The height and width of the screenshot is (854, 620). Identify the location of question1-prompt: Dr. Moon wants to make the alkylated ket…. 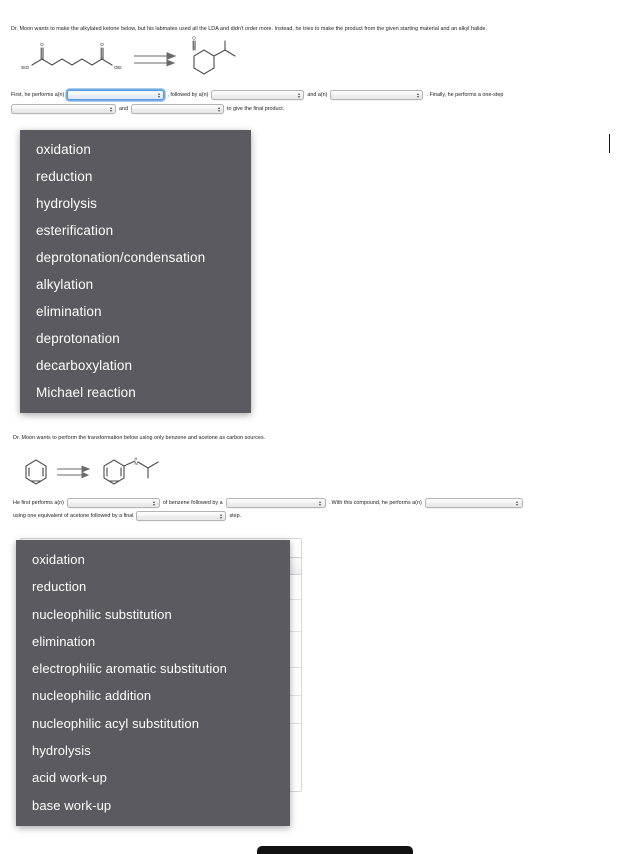
(249, 29).